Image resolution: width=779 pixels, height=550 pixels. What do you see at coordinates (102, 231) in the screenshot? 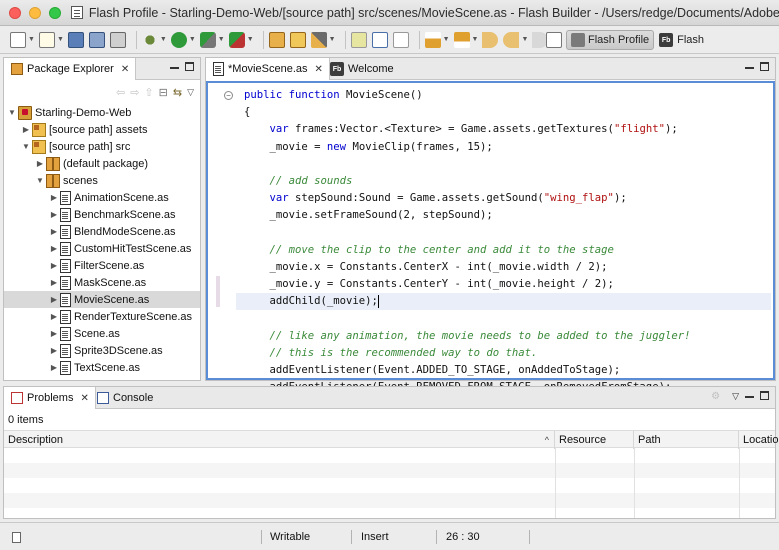
I see `tree-item: ▶ BlendModeScene.as` at bounding box center [102, 231].